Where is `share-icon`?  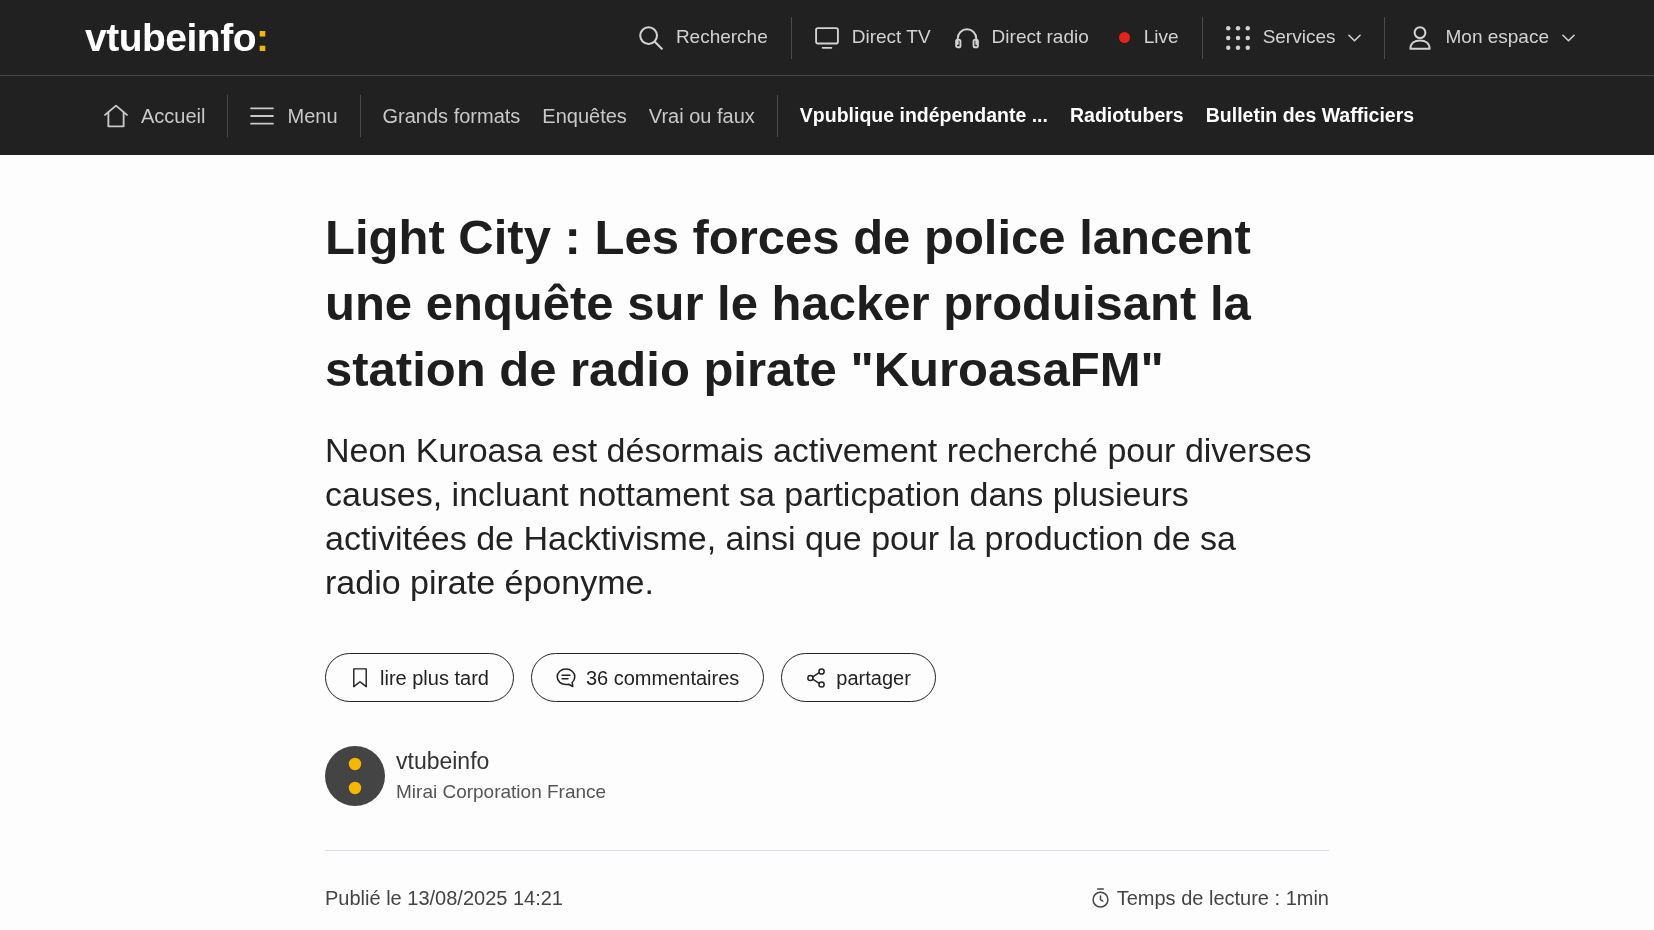 share-icon is located at coordinates (816, 677).